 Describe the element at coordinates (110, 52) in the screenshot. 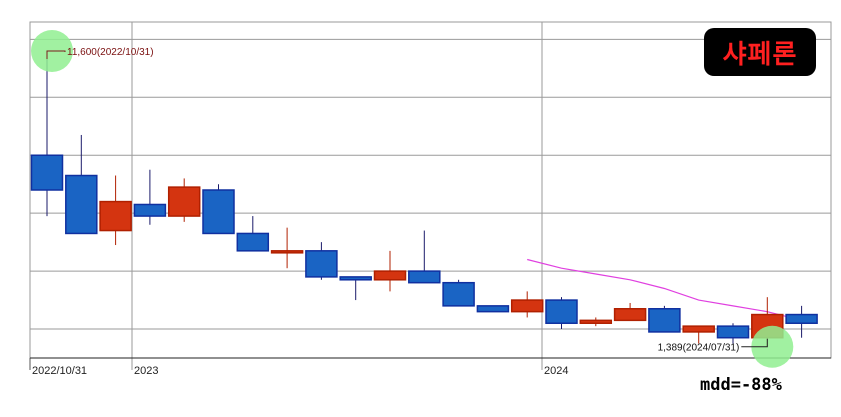

I see `annotation-high-label: 11,600(2022/10/31)` at that location.